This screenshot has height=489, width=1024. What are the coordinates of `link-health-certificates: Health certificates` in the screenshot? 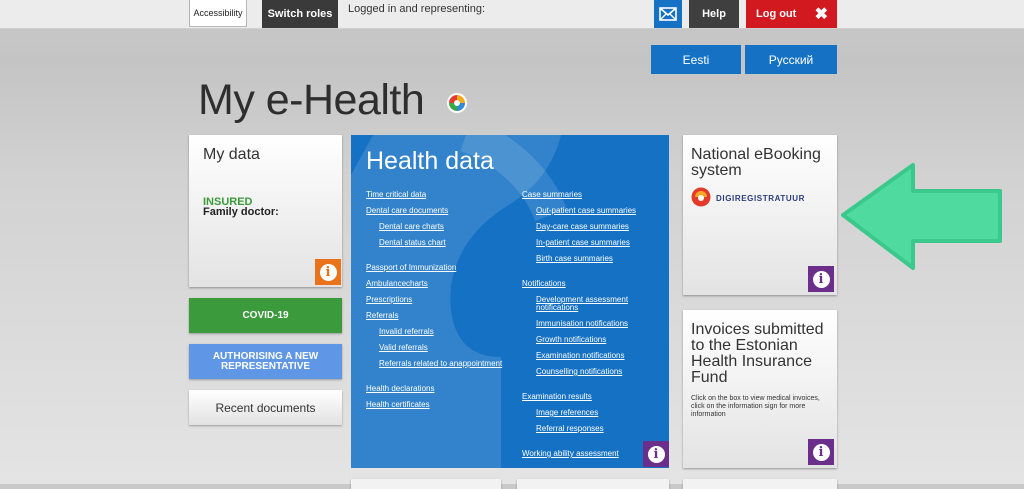 It's located at (398, 405).